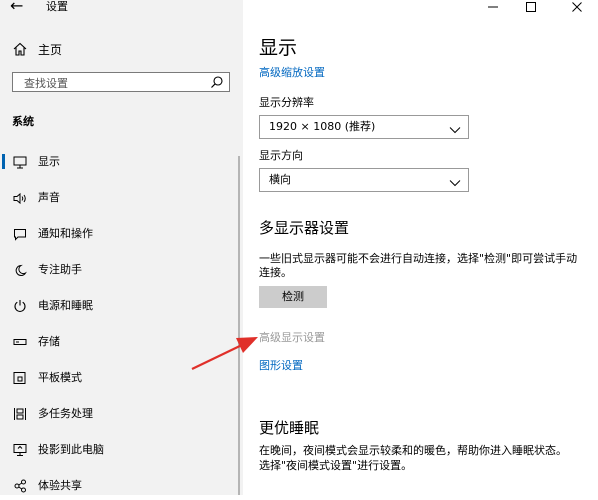 Image resolution: width=598 pixels, height=500 pixels. What do you see at coordinates (20, 162) in the screenshot?
I see `monitor-icon` at bounding box center [20, 162].